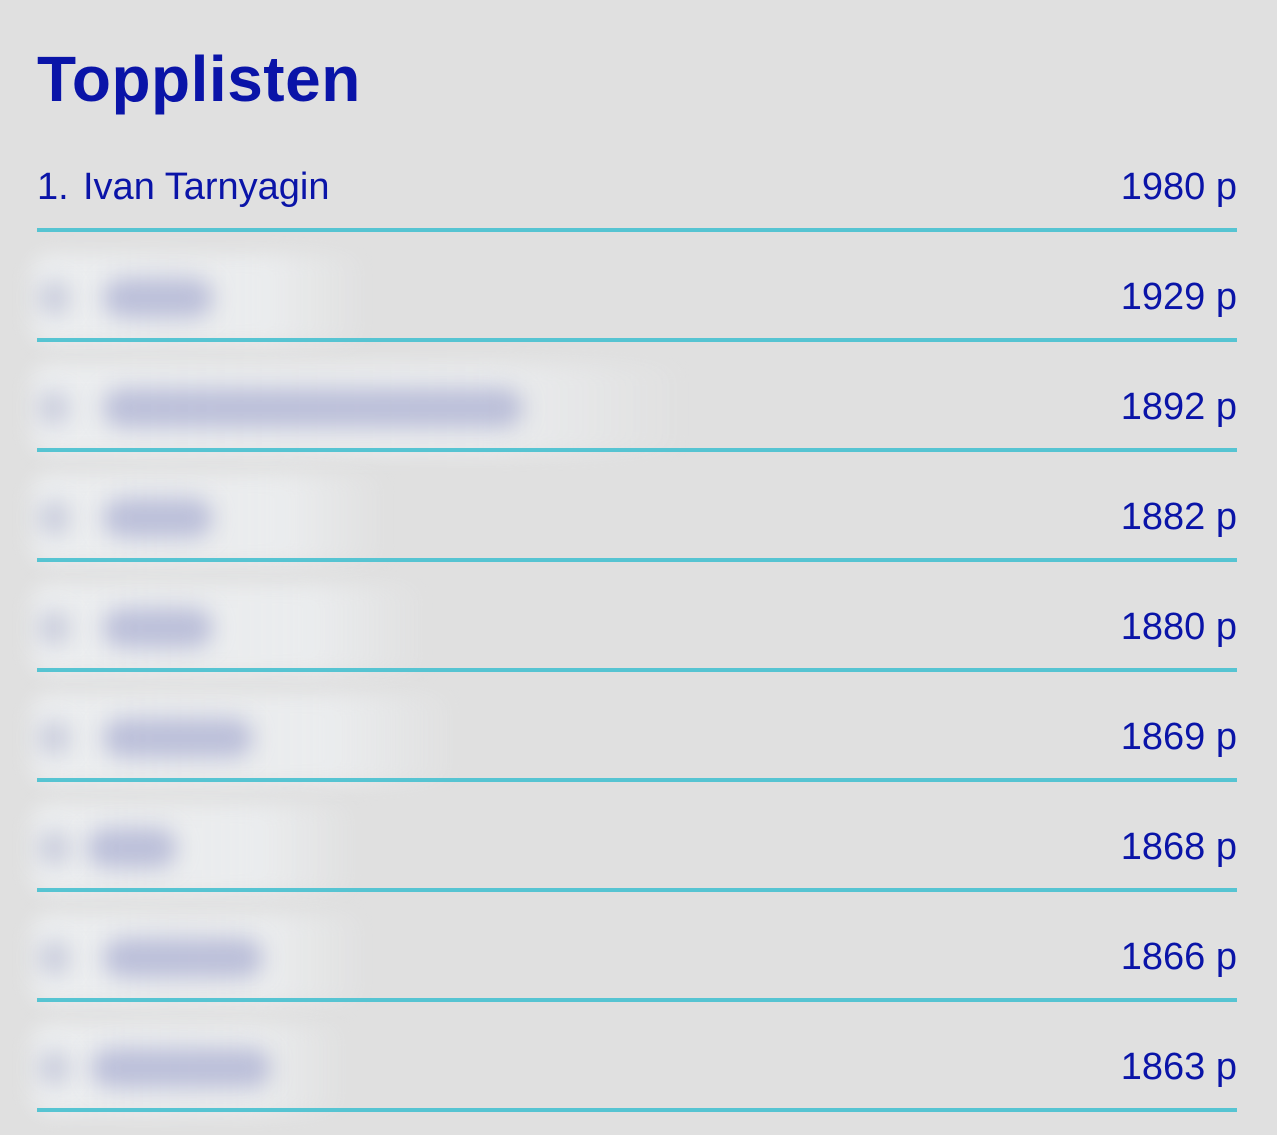 This screenshot has height=1135, width=1277. I want to click on leaderboard-row: 1868 p, so click(634, 863).